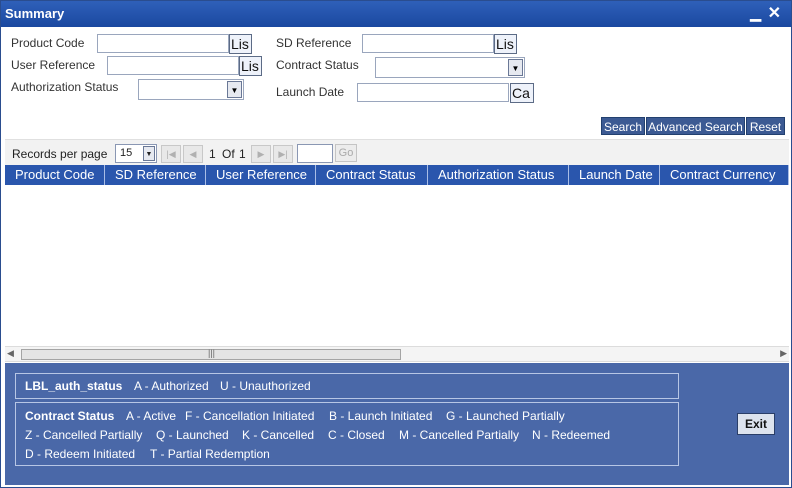 The image size is (792, 488). I want to click on launch-date-label: Launch Date, so click(310, 92).